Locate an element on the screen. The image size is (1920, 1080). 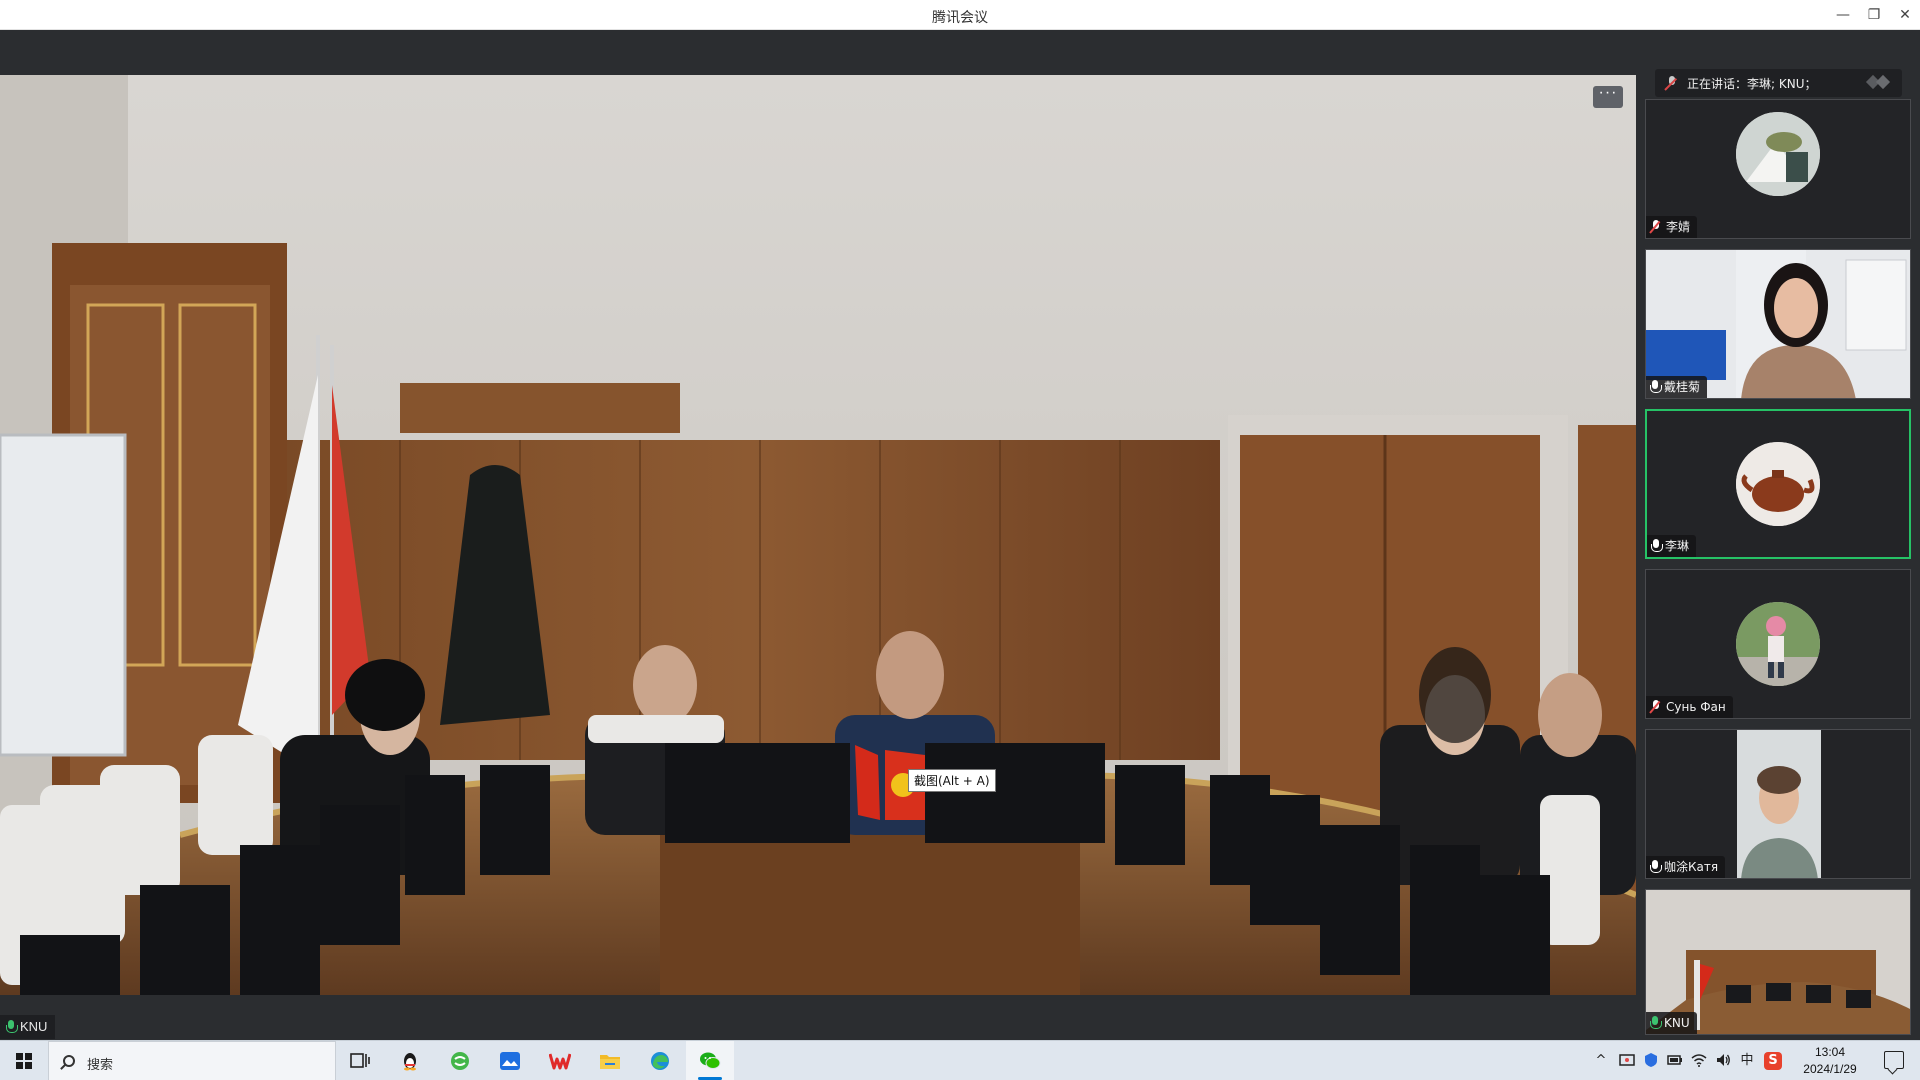
participant-tile-3: 李琳 is located at coordinates (1778, 484).